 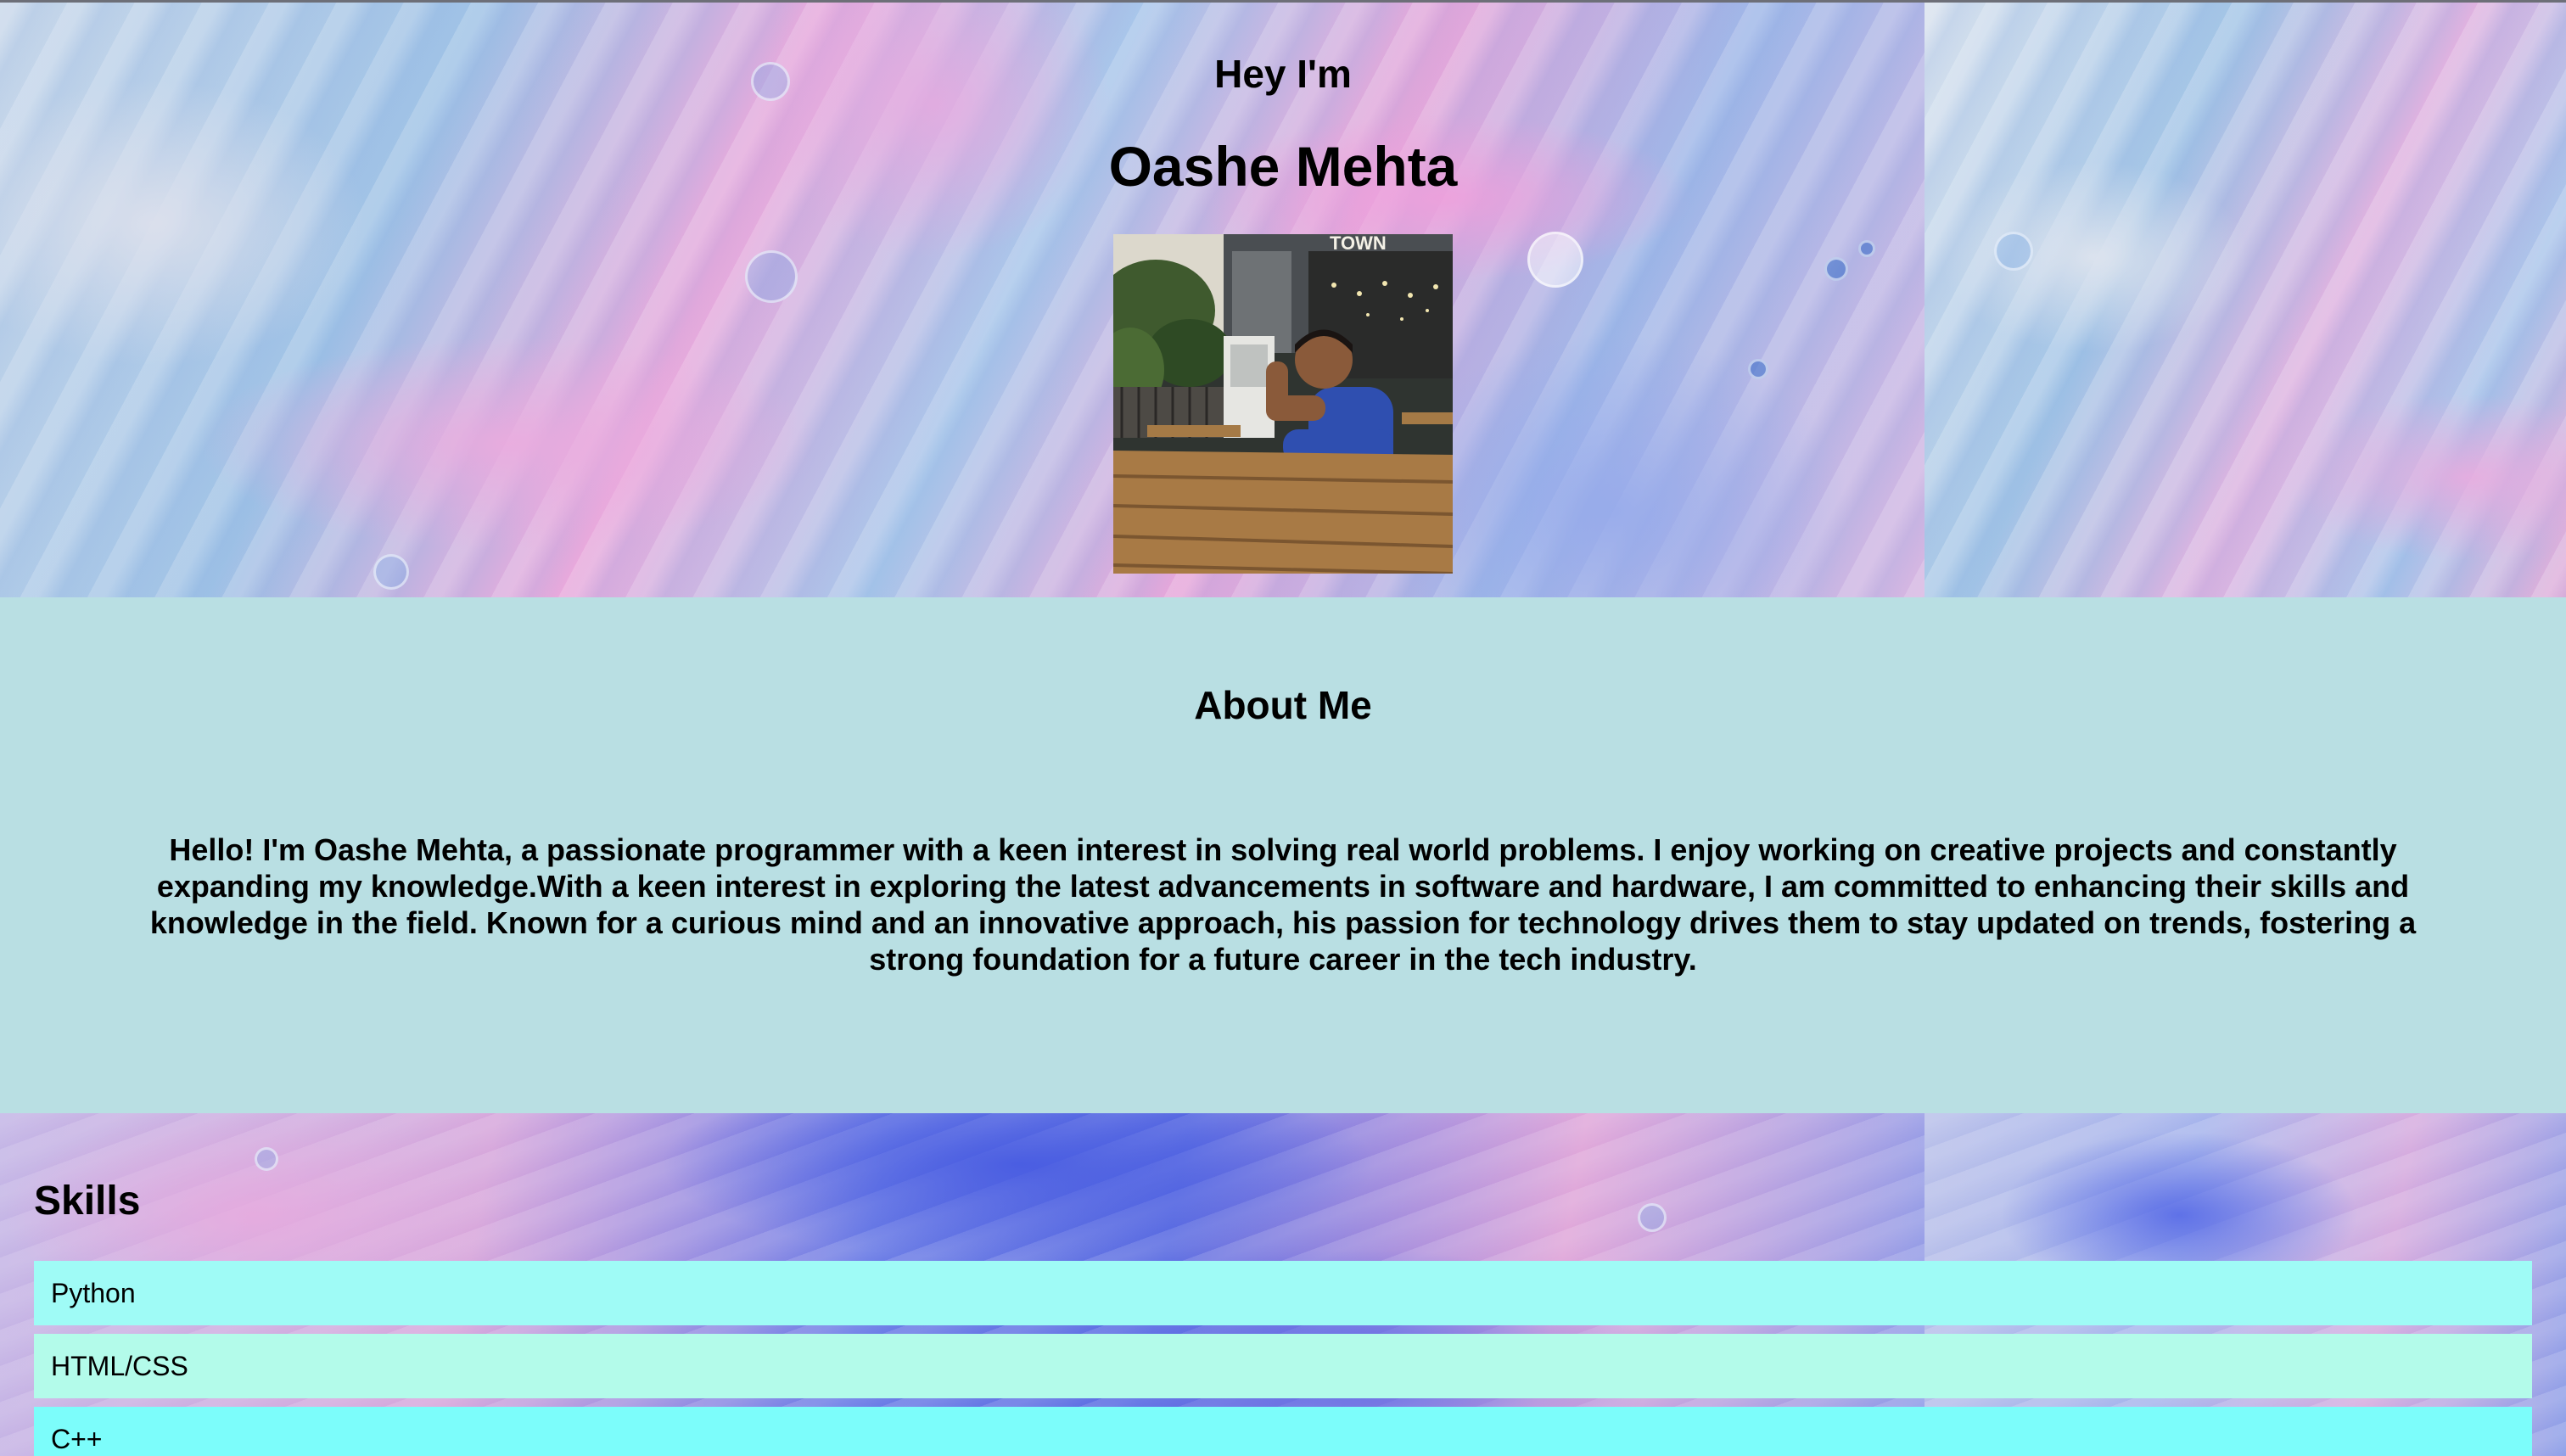 What do you see at coordinates (1283, 166) in the screenshot?
I see `page-title: Oashe Mehta` at bounding box center [1283, 166].